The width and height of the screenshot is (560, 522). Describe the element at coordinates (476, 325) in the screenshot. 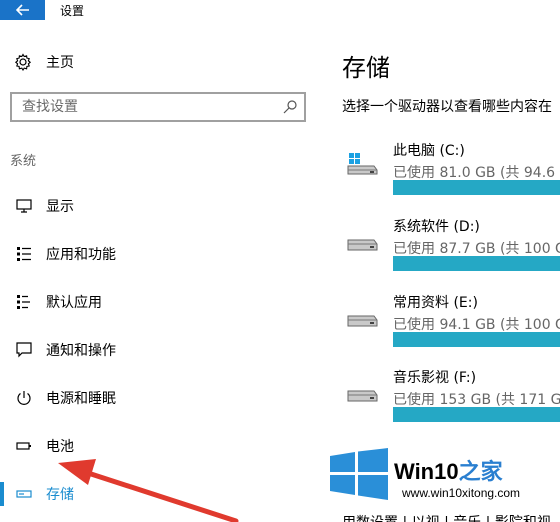

I see `drive-usage: 已使用 94.1 GB (共 100 G` at that location.